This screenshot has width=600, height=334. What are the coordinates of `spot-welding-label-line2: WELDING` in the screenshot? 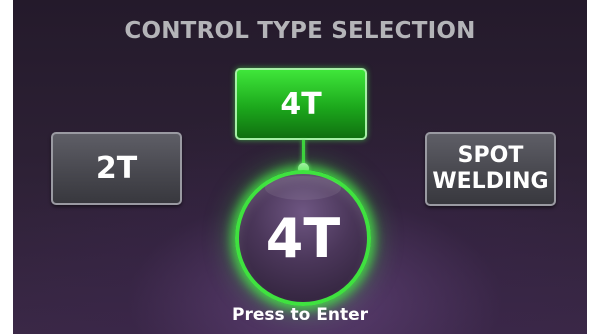 It's located at (490, 181).